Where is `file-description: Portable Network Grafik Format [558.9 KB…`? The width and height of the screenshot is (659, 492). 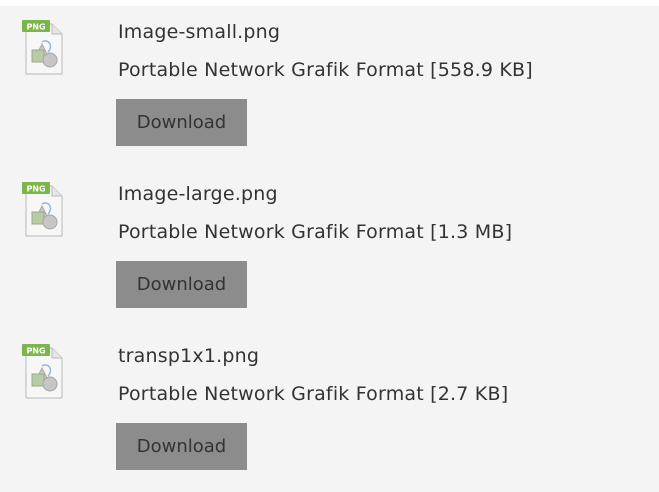
file-description: Portable Network Grafik Format [558.9 KB… is located at coordinates (325, 70).